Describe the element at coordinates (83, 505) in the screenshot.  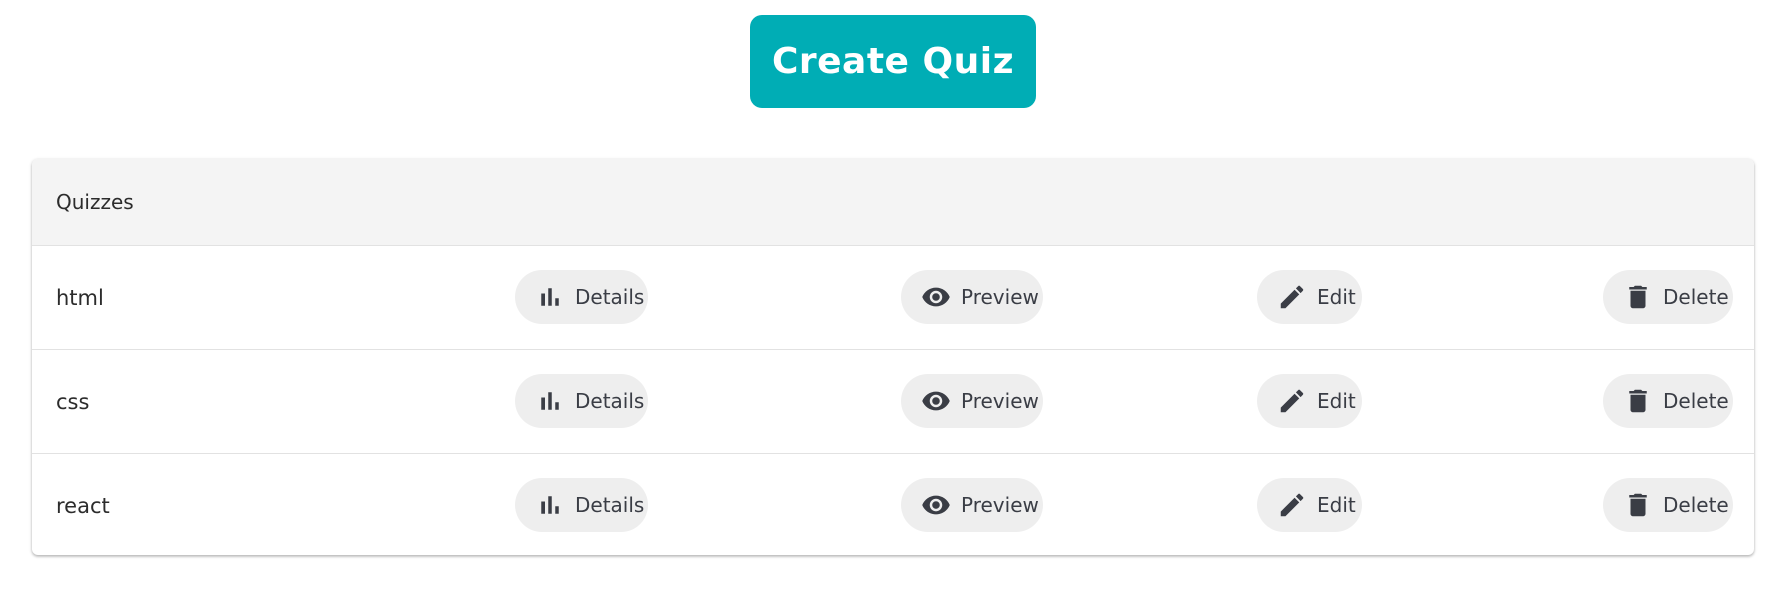
I see `quiz-name: react` at that location.